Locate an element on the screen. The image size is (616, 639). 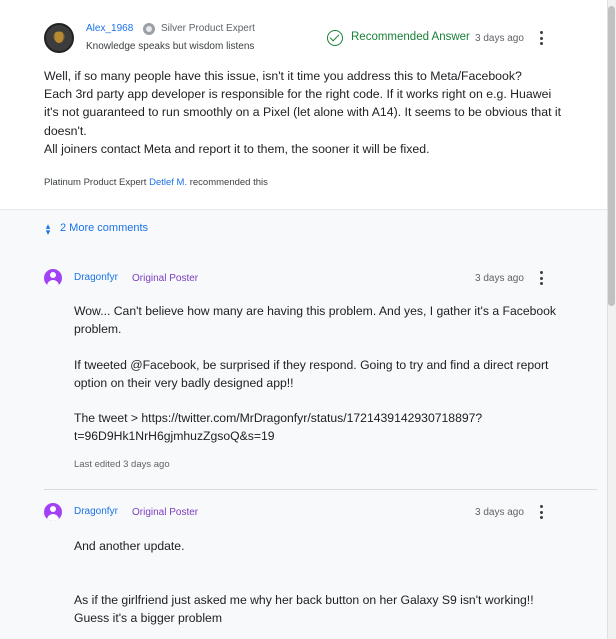
recommender-link: Detlef M. is located at coordinates (168, 182).